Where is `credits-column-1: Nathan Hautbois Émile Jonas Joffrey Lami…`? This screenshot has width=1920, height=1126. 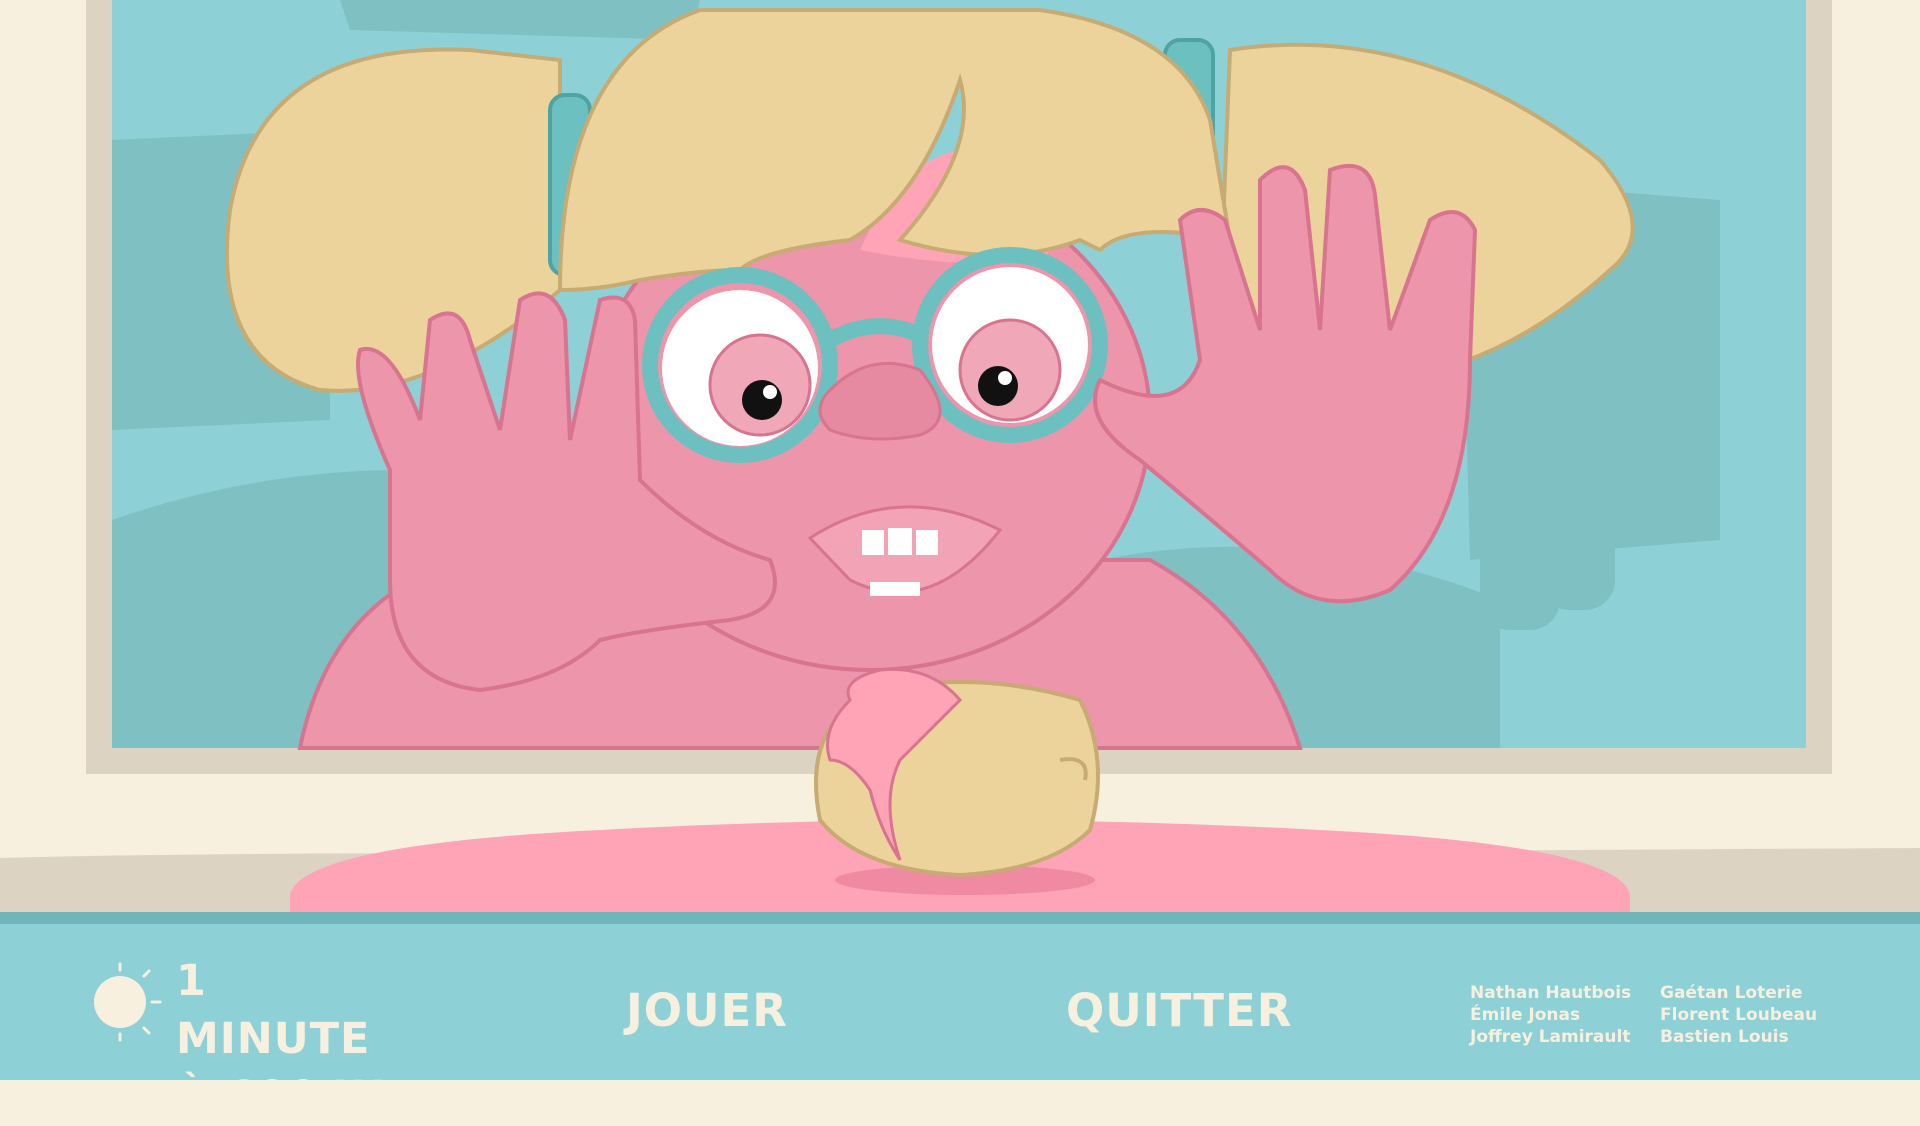 credits-column-1: Nathan Hautbois Émile Jonas Joffrey Lami… is located at coordinates (1550, 1015).